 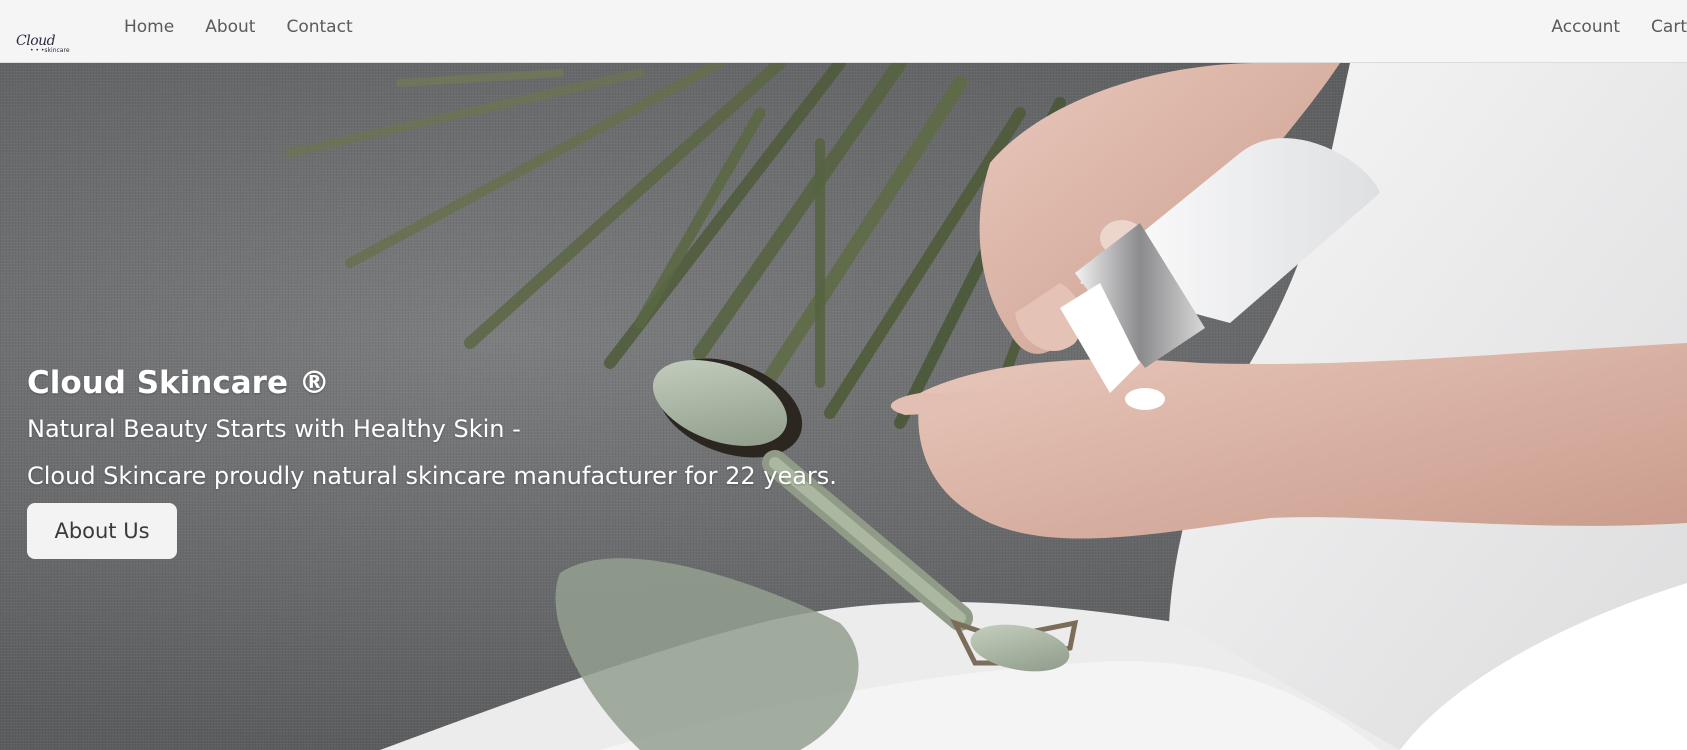 What do you see at coordinates (50, 50) in the screenshot?
I see `logo-sub-text: • • •skincare` at bounding box center [50, 50].